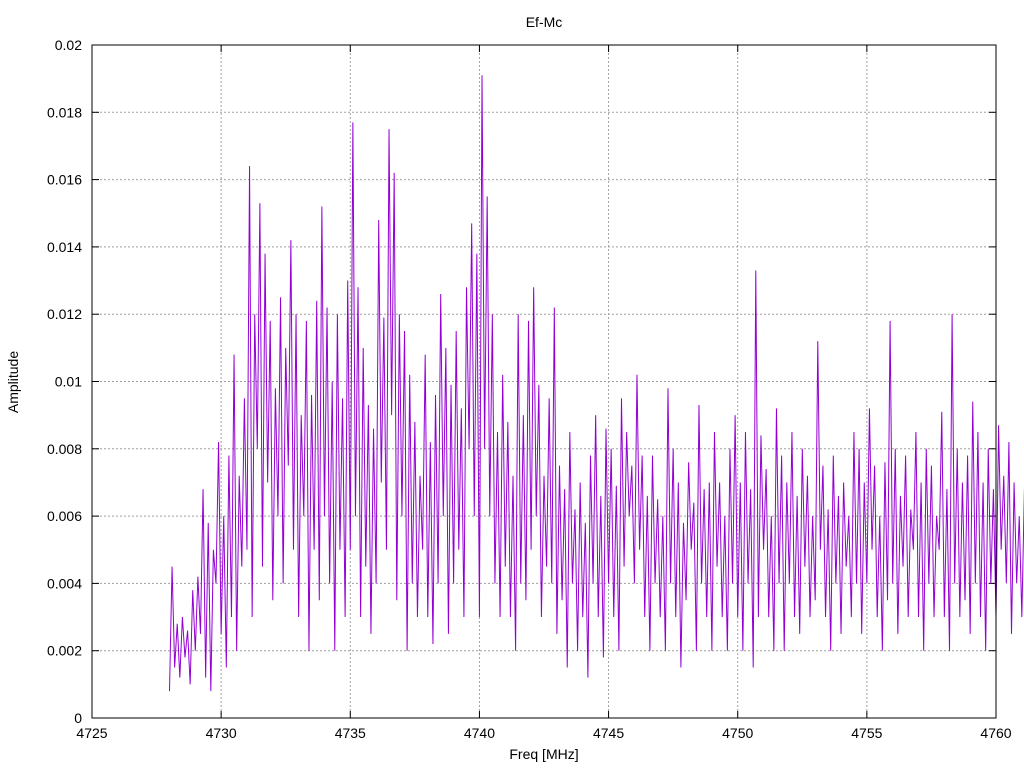 The height and width of the screenshot is (768, 1024). Describe the element at coordinates (68, 45) in the screenshot. I see `y-tick-label: 0.02` at that location.